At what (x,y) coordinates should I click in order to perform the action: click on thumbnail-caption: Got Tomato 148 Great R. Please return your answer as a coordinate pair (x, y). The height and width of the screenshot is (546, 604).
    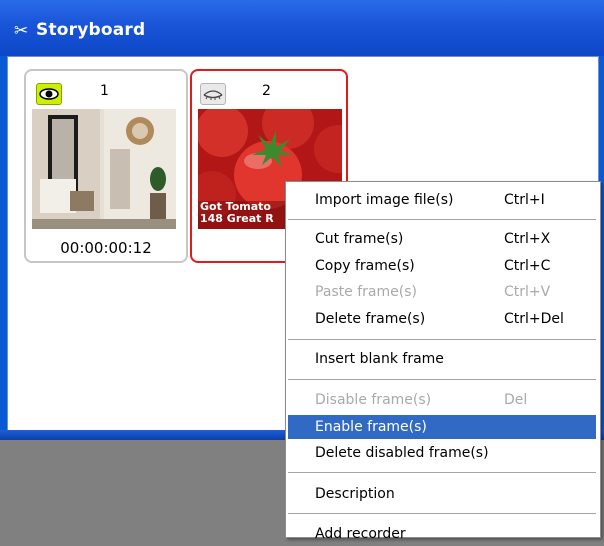
    Looking at the image, I should click on (237, 212).